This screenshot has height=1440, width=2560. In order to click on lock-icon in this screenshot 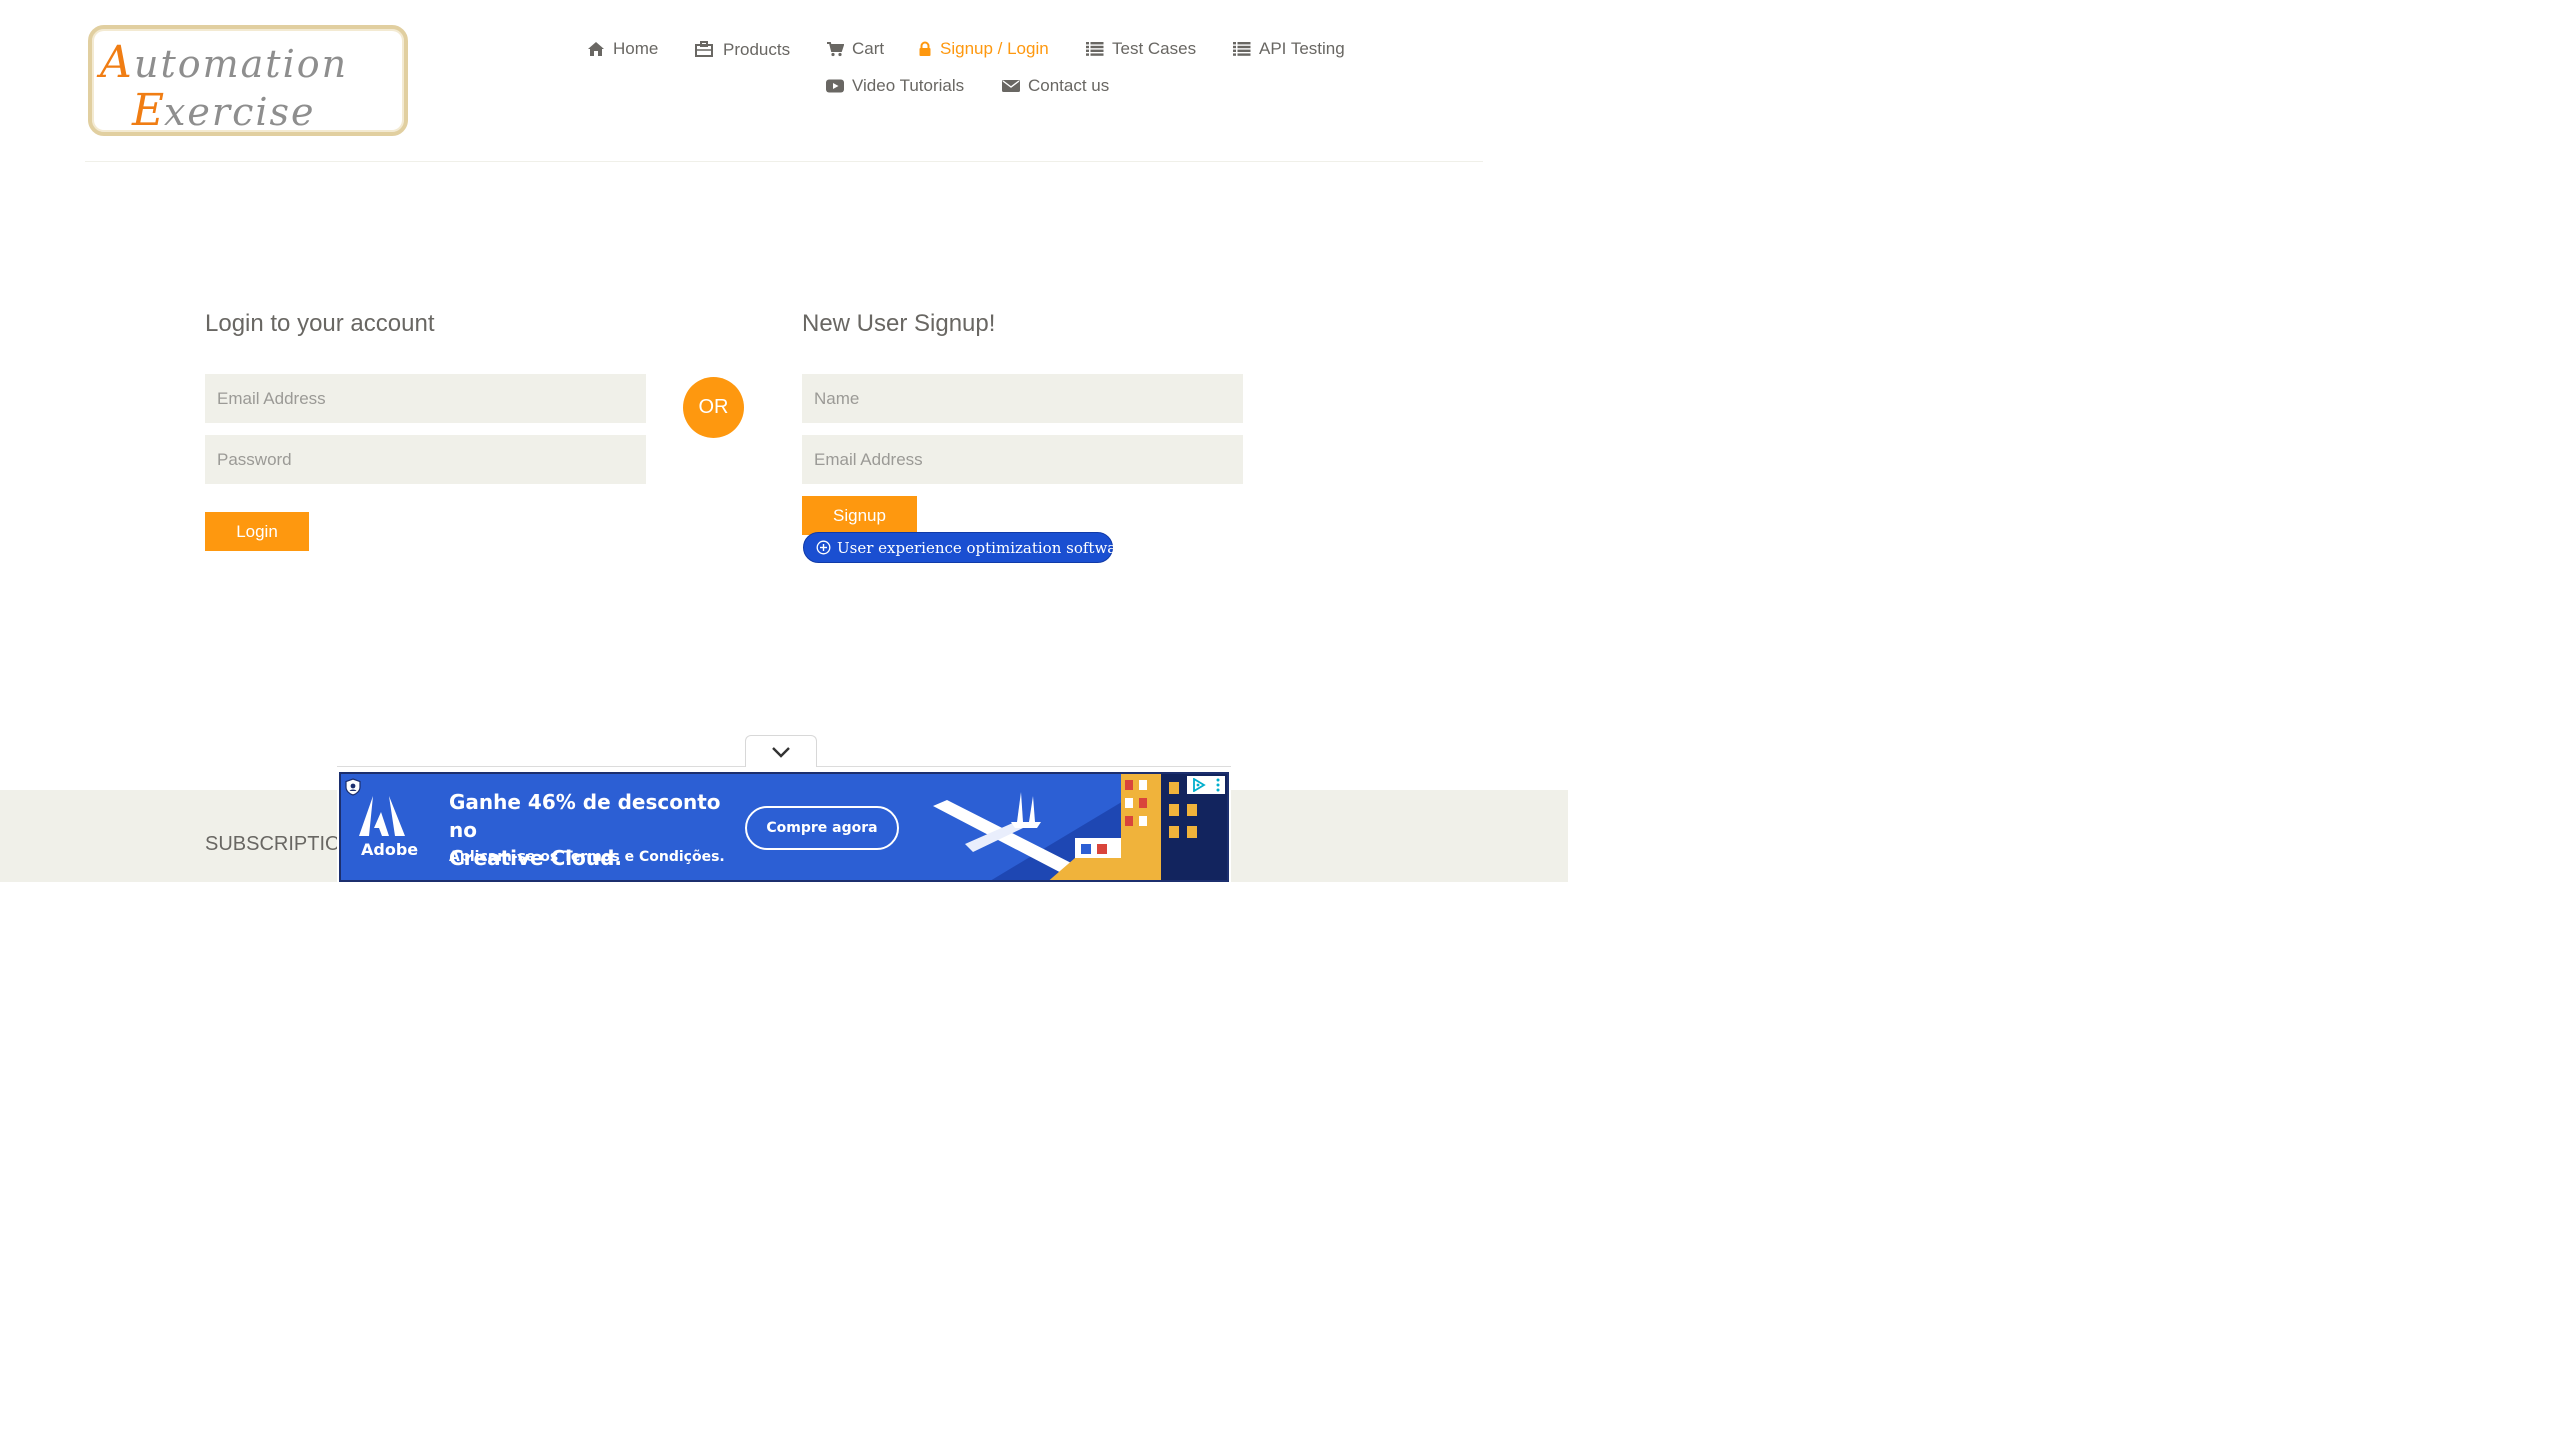, I will do `click(925, 49)`.